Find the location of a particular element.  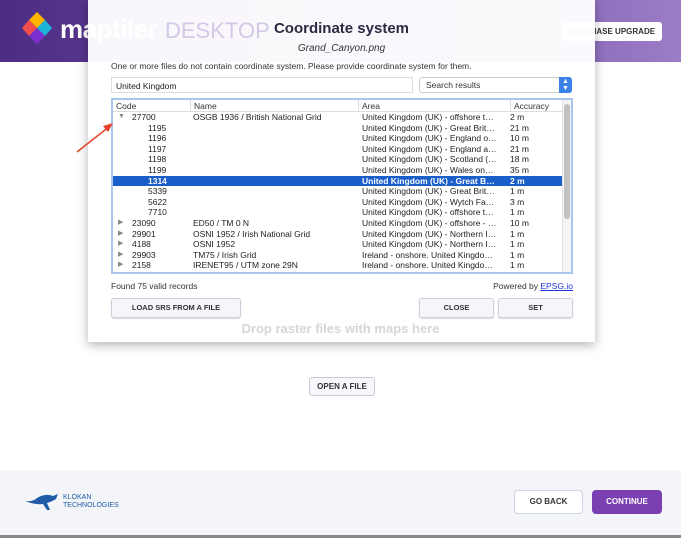

row-code: 1198 is located at coordinates (157, 159).